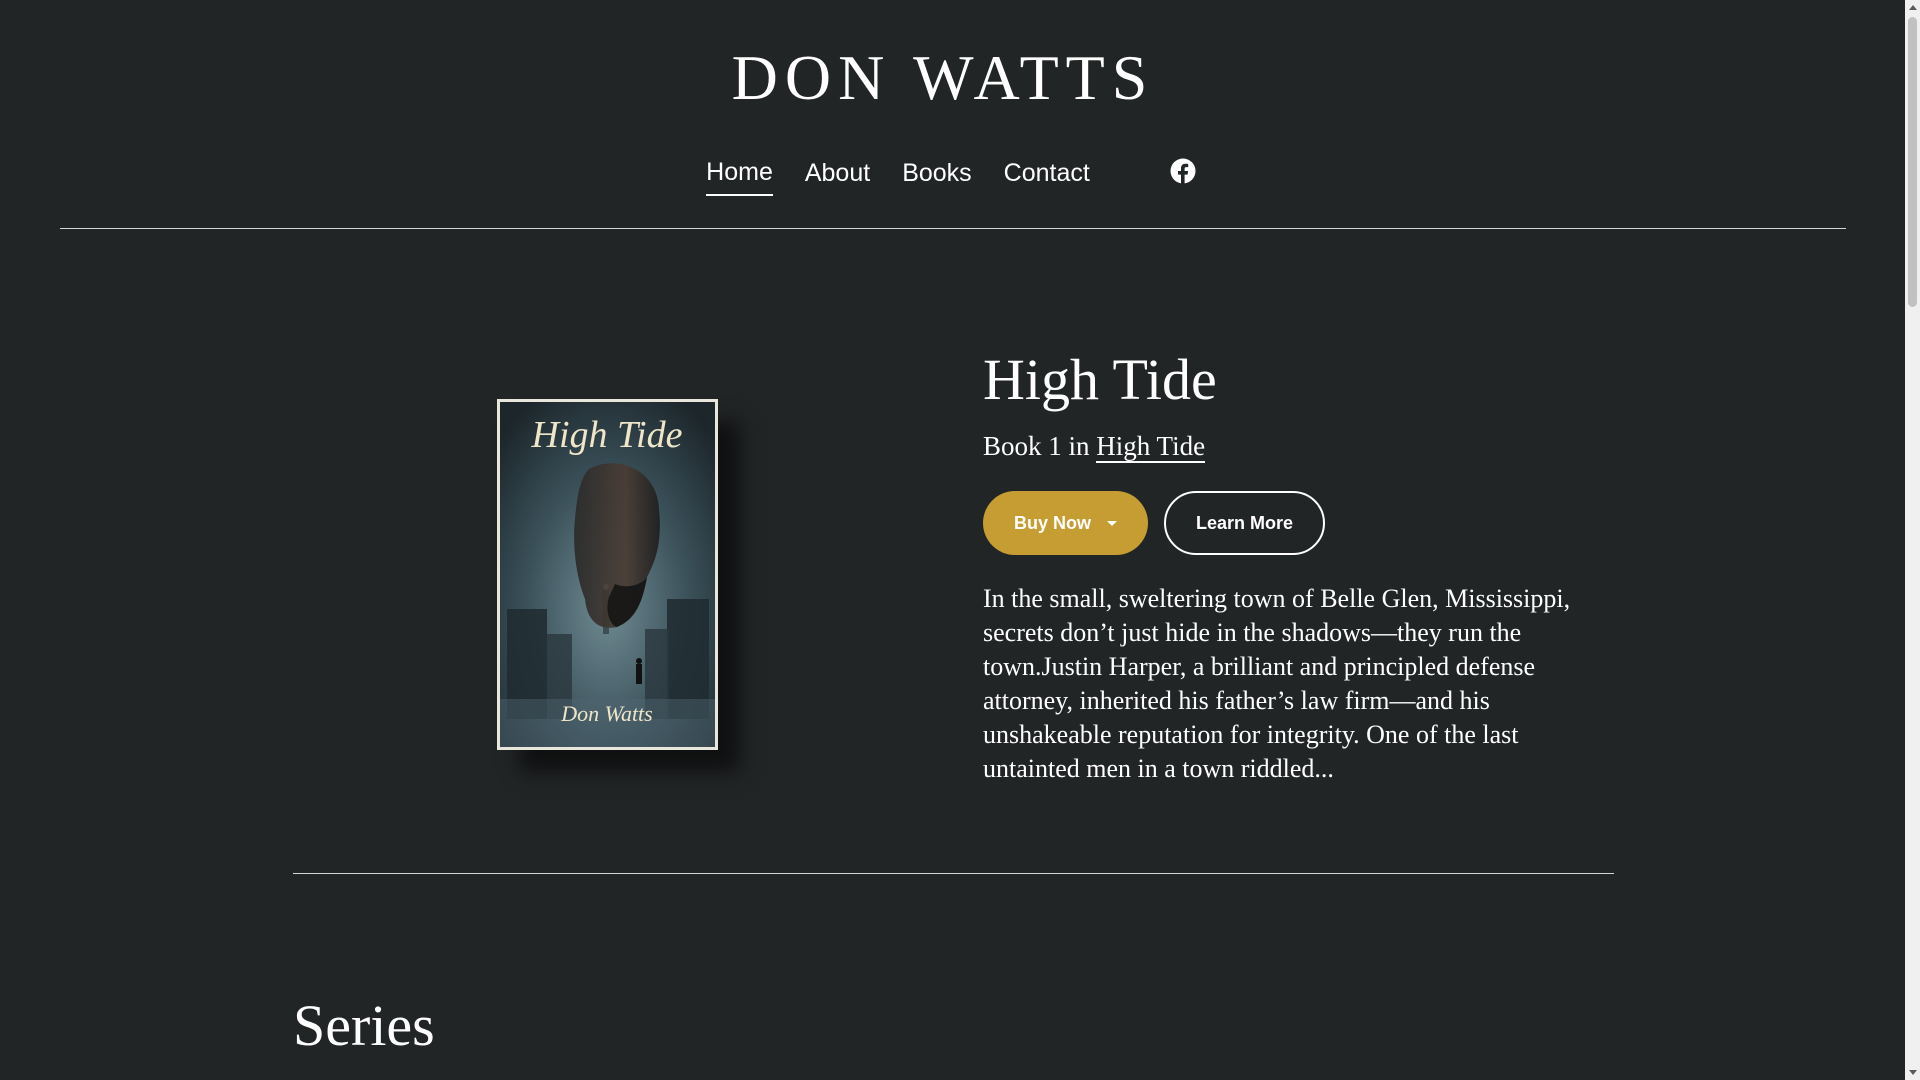 The height and width of the screenshot is (1080, 1920). Describe the element at coordinates (364, 1025) in the screenshot. I see `series-heading: Series` at that location.